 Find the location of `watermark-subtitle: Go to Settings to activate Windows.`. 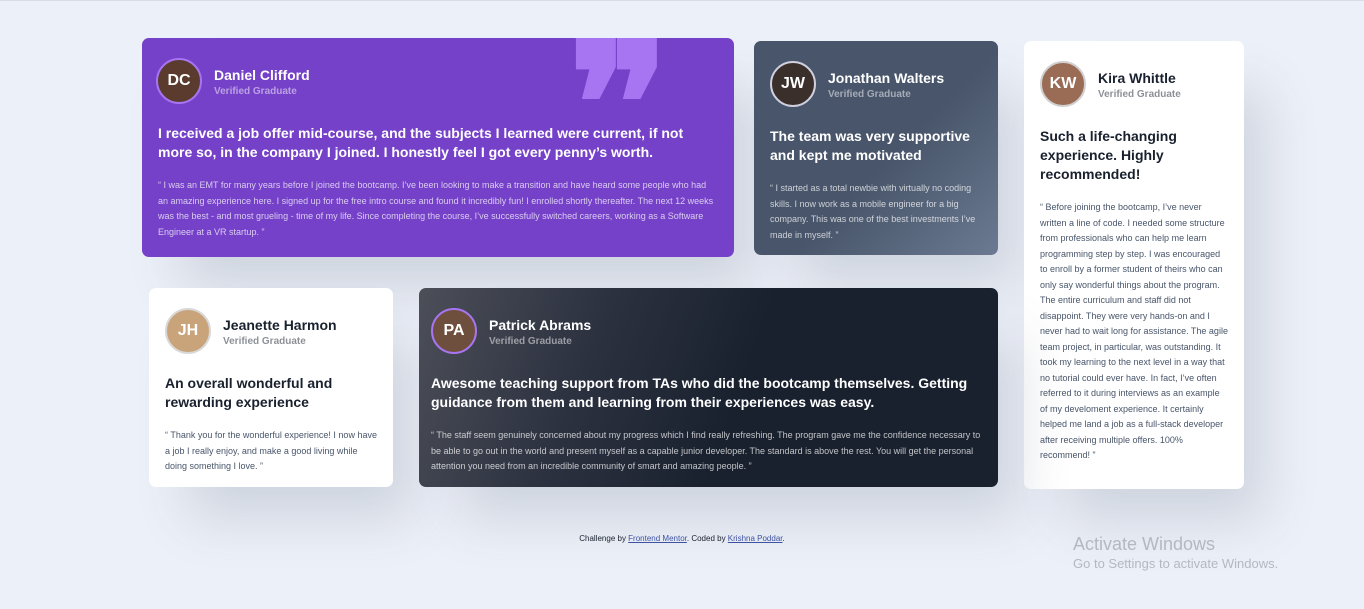

watermark-subtitle: Go to Settings to activate Windows. is located at coordinates (1176, 563).